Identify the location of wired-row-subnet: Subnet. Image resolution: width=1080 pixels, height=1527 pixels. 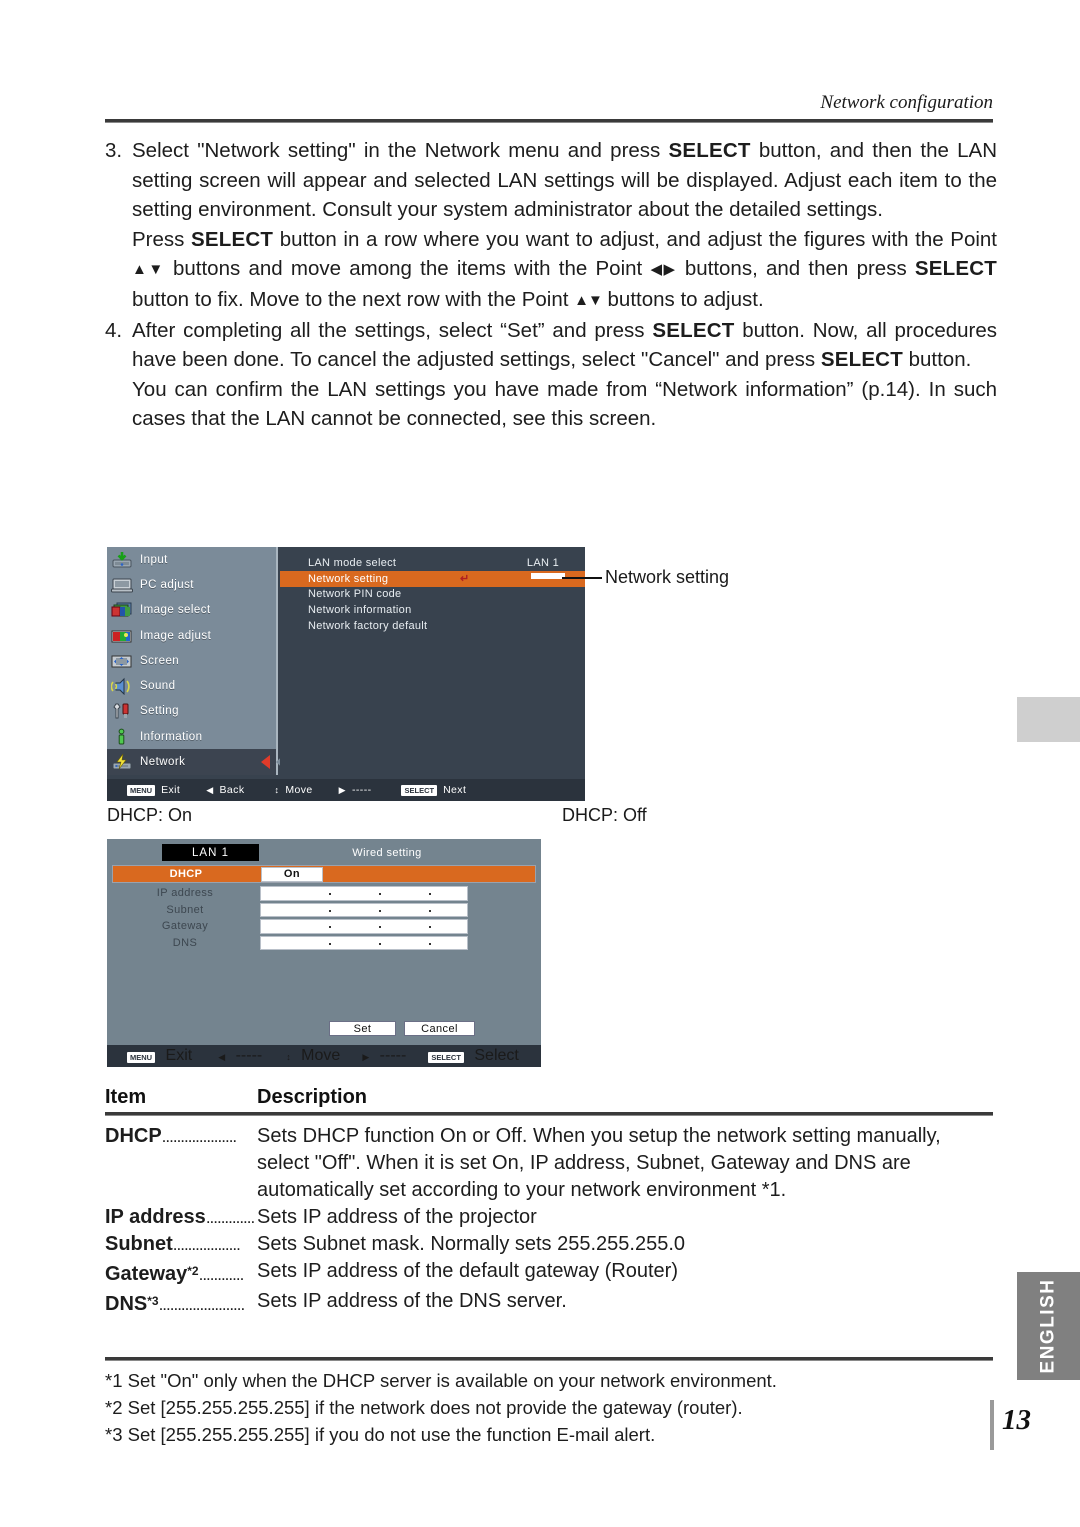
(324, 910).